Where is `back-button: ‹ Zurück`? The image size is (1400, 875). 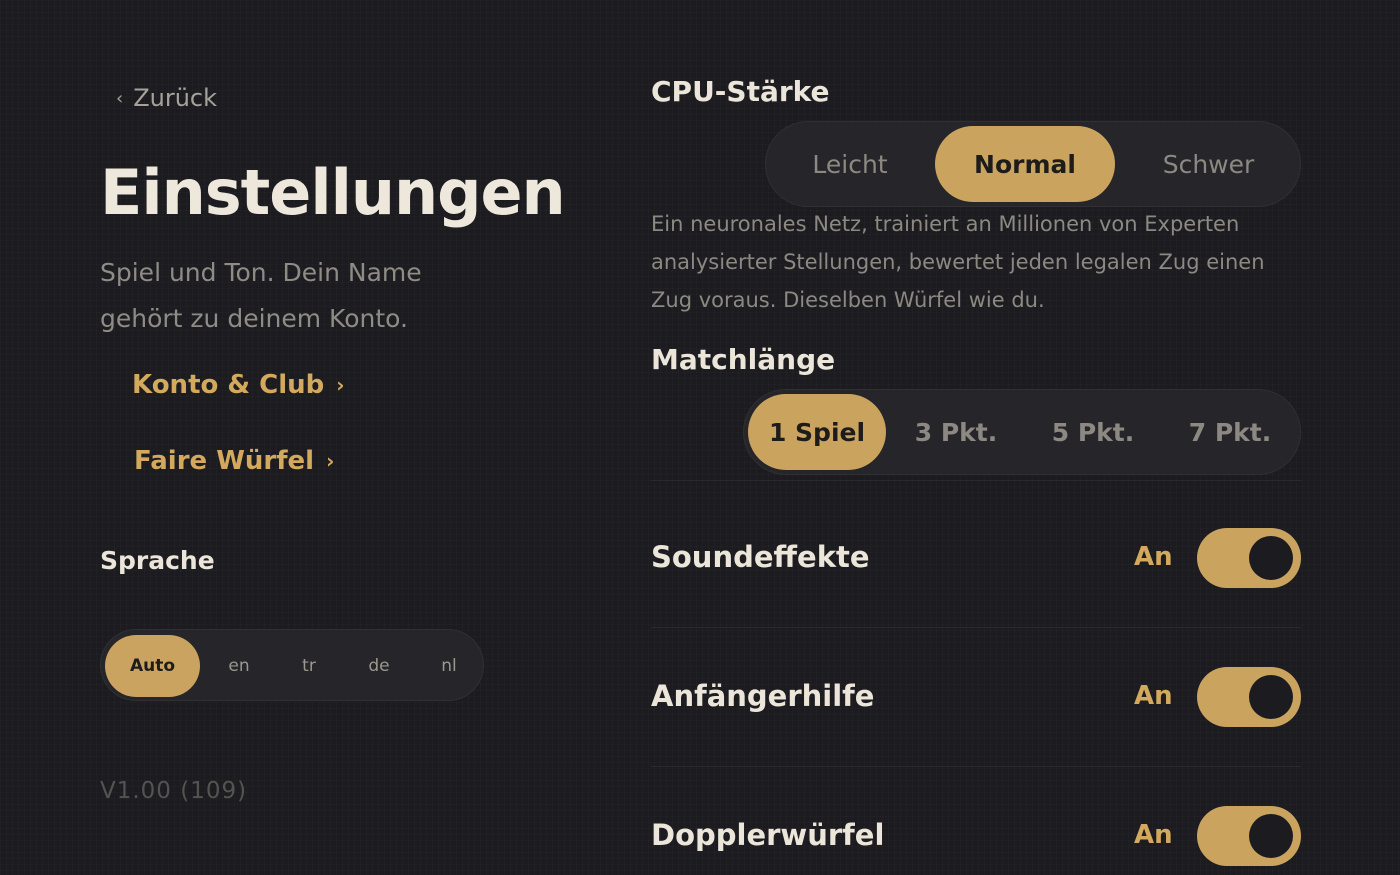
back-button: ‹ Zurück is located at coordinates (166, 98).